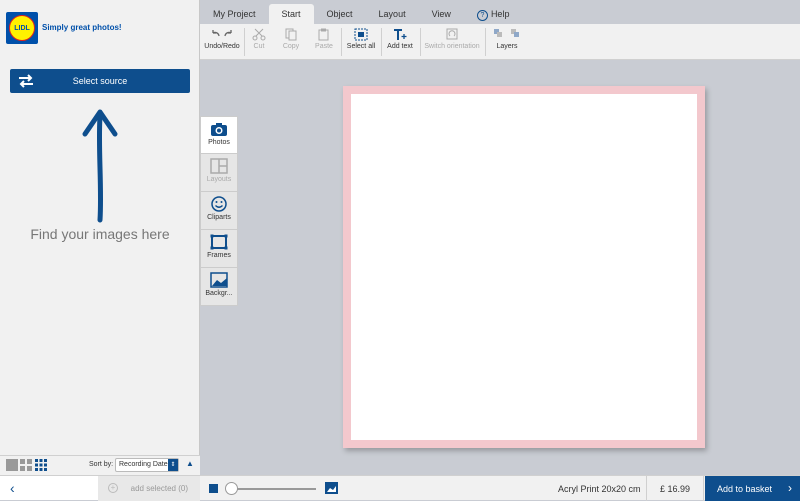 The height and width of the screenshot is (501, 800). Describe the element at coordinates (12, 488) in the screenshot. I see `back-chevron-icon: ‹` at that location.